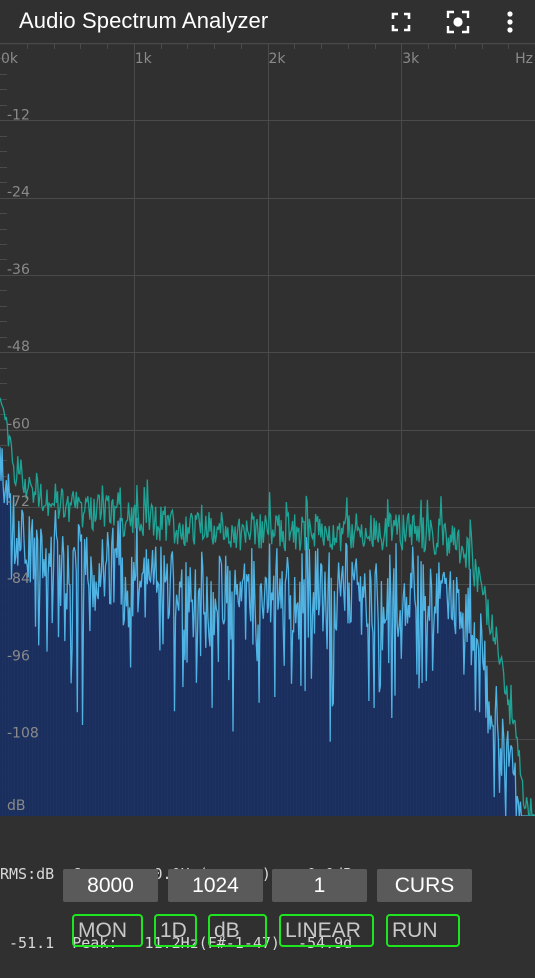 The width and height of the screenshot is (535, 978). What do you see at coordinates (18, 579) in the screenshot?
I see `y-tick-label: -84` at bounding box center [18, 579].